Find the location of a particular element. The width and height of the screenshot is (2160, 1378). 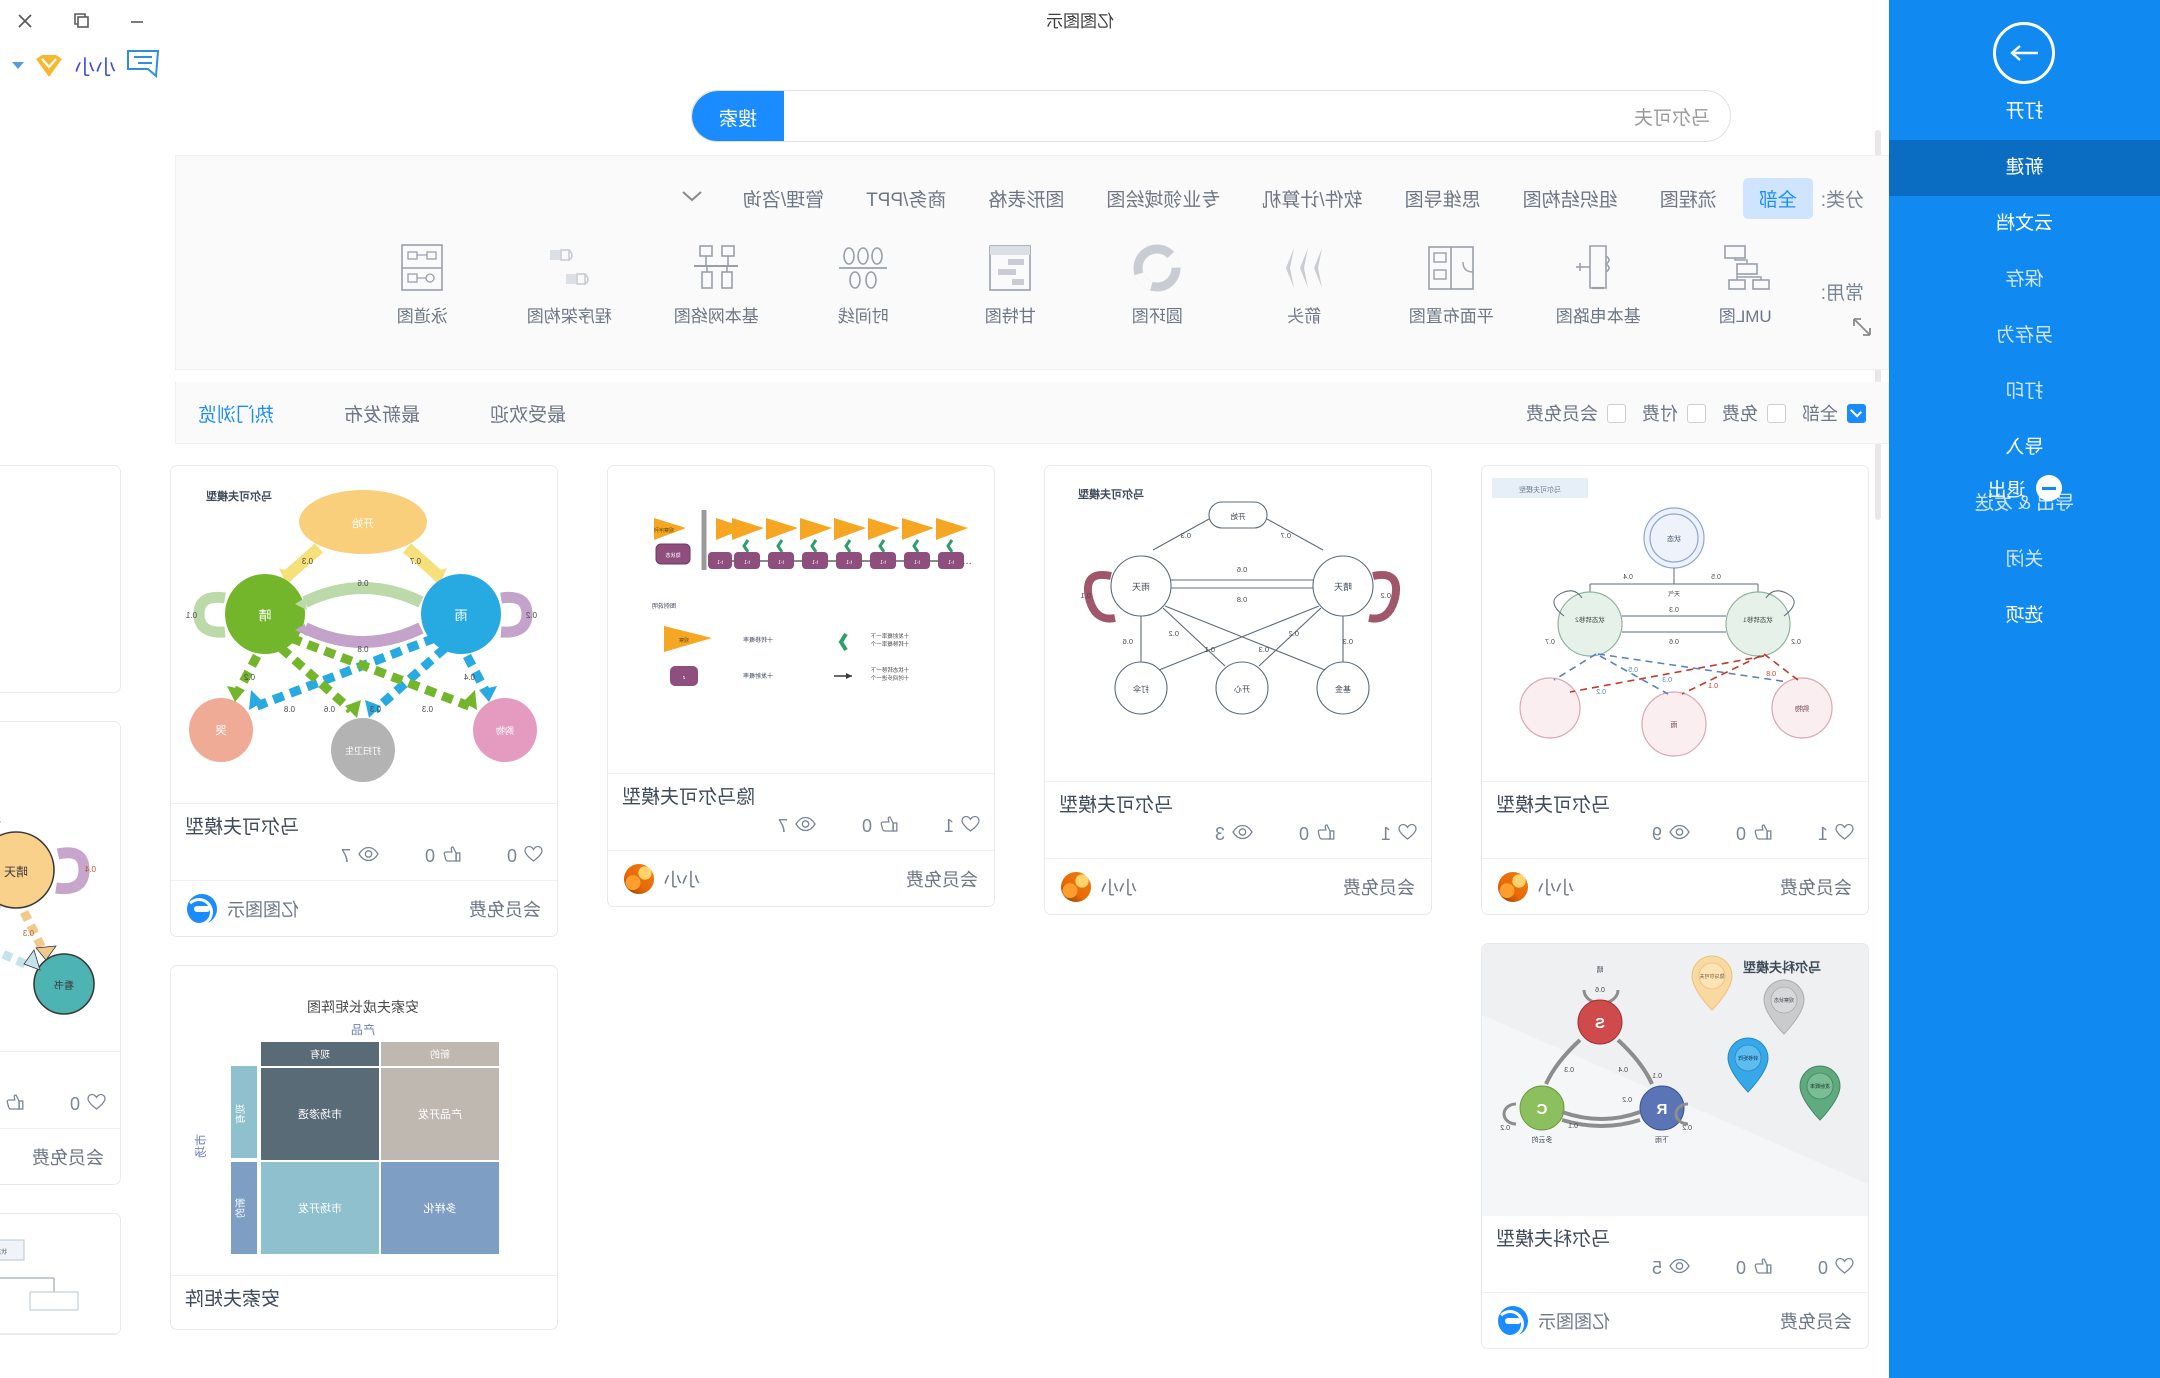

file-menu-item-exit: 退出 is located at coordinates (2024, 488).